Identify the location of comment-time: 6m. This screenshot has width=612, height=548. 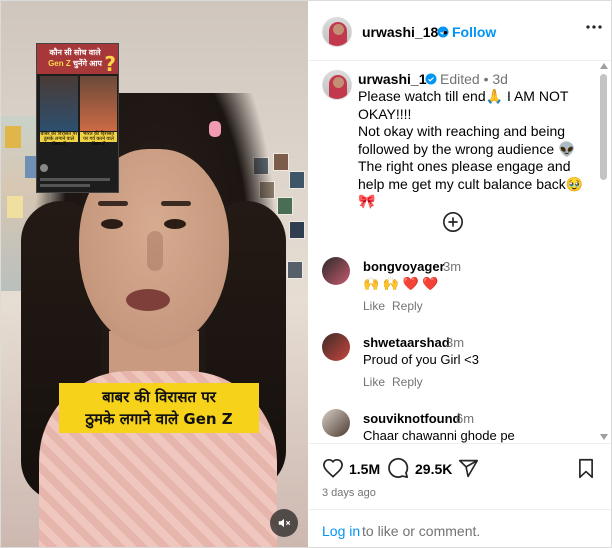
(465, 418).